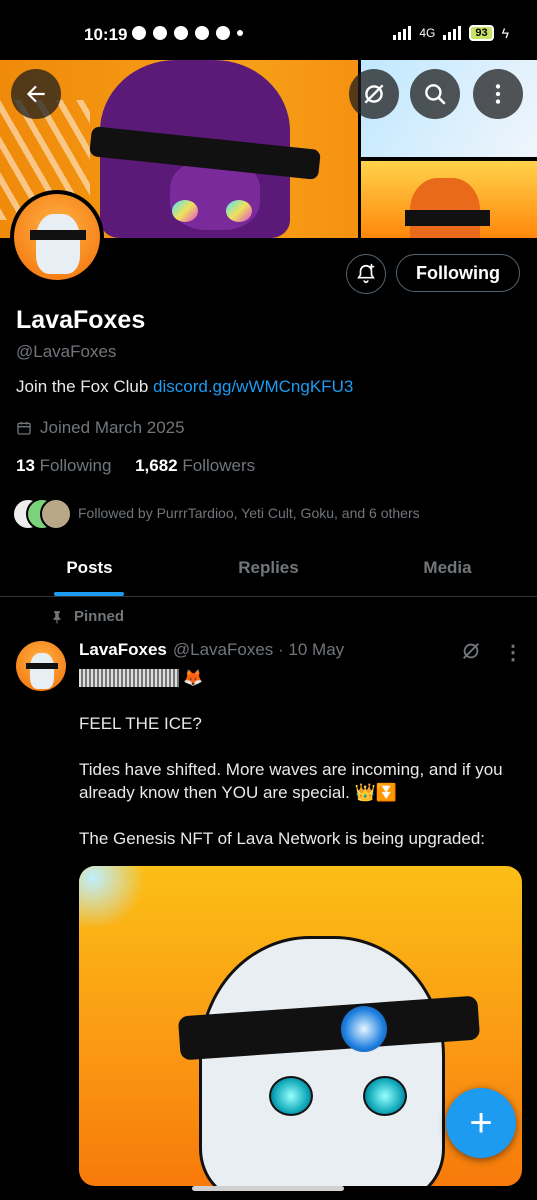 This screenshot has height=1200, width=537. Describe the element at coordinates (291, 1096) in the screenshot. I see `post-image-eye-left` at that location.